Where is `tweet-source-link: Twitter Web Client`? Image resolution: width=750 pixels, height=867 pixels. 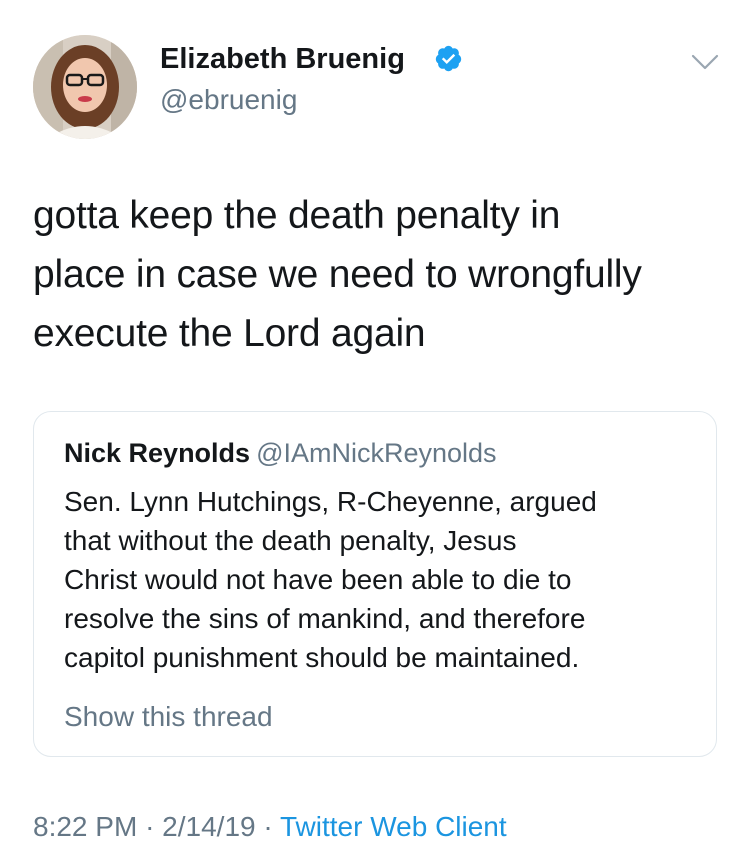 tweet-source-link: Twitter Web Client is located at coordinates (393, 826).